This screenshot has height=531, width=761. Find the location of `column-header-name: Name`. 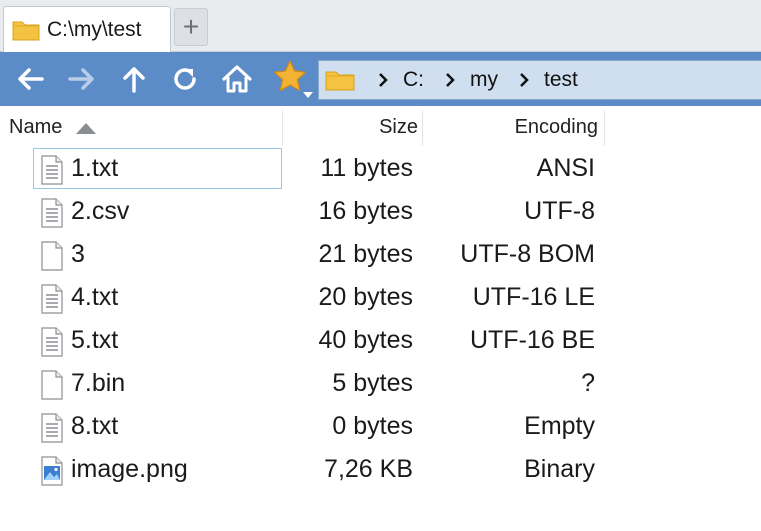

column-header-name: Name is located at coordinates (144, 127).